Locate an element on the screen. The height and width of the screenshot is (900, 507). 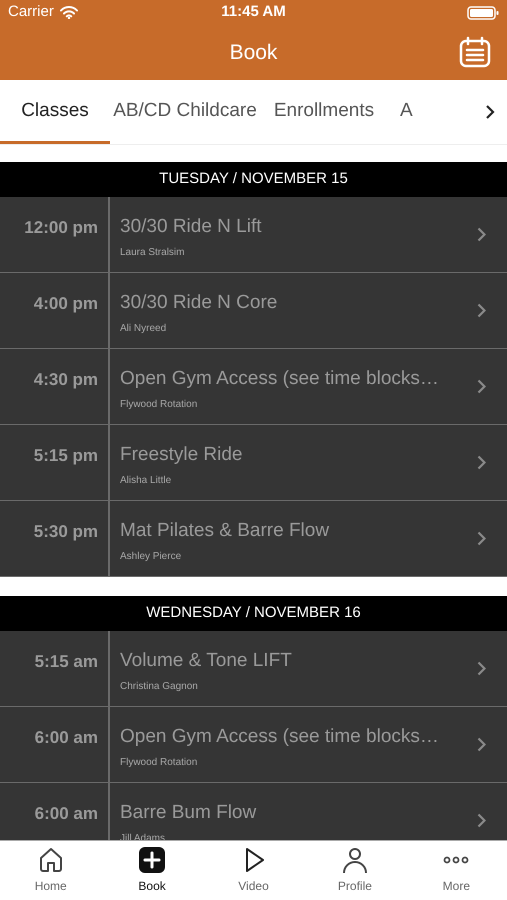
class-time: 5:15 am is located at coordinates (66, 661).